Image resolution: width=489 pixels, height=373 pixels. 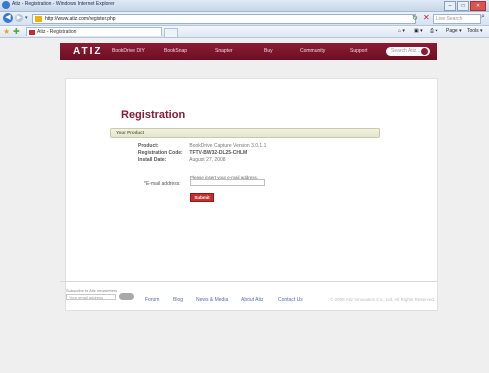 What do you see at coordinates (86, 297) in the screenshot?
I see `newsletter-placeholder: Your email address` at bounding box center [86, 297].